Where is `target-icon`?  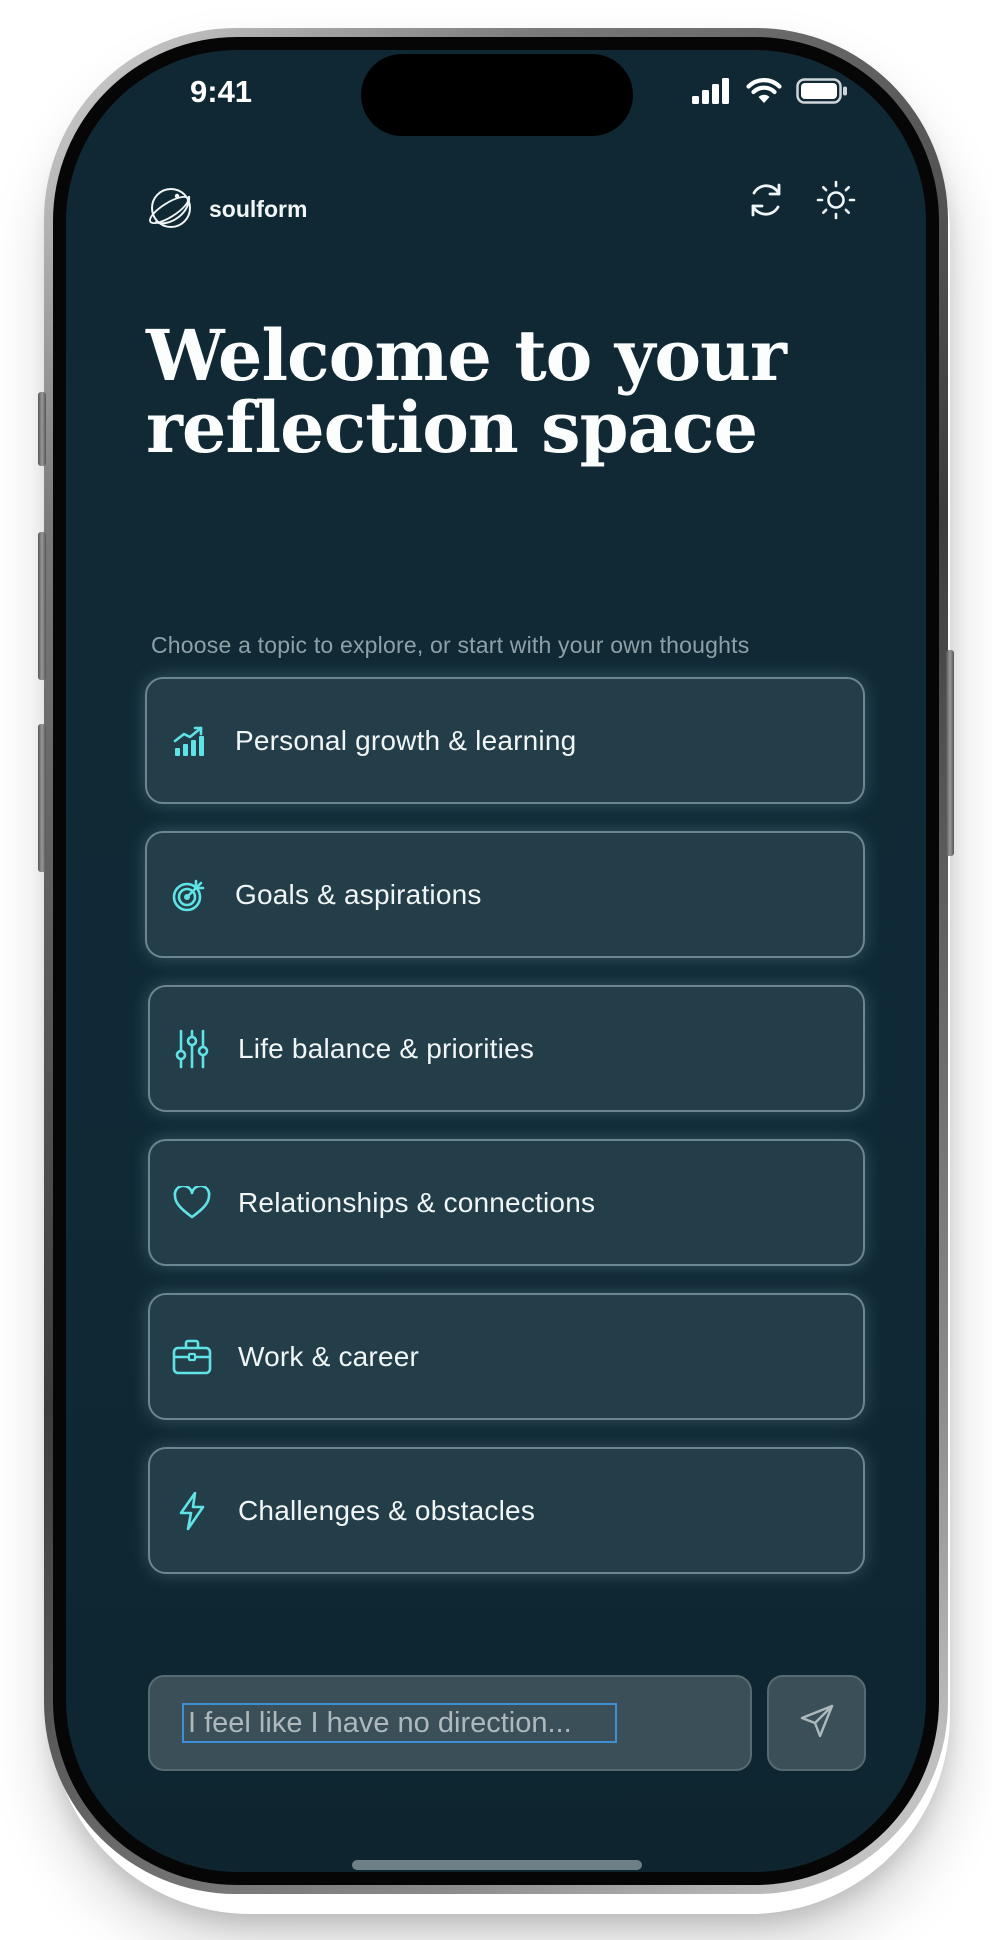 target-icon is located at coordinates (189, 895).